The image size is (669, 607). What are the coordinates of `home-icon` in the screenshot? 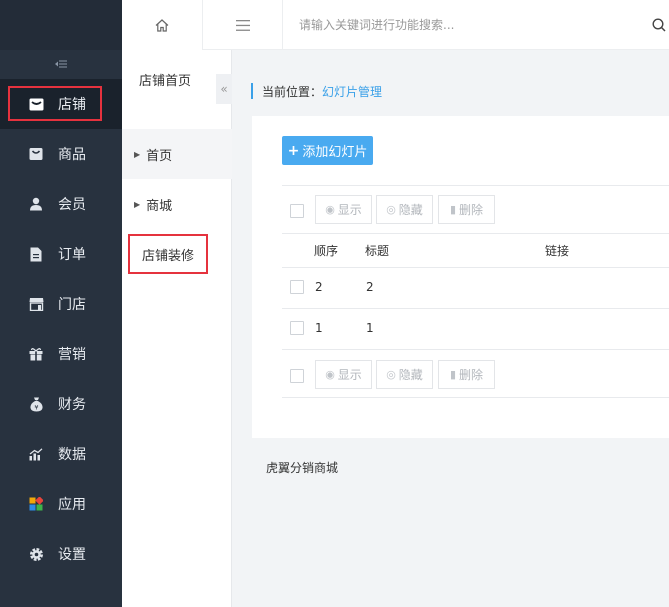 It's located at (162, 25).